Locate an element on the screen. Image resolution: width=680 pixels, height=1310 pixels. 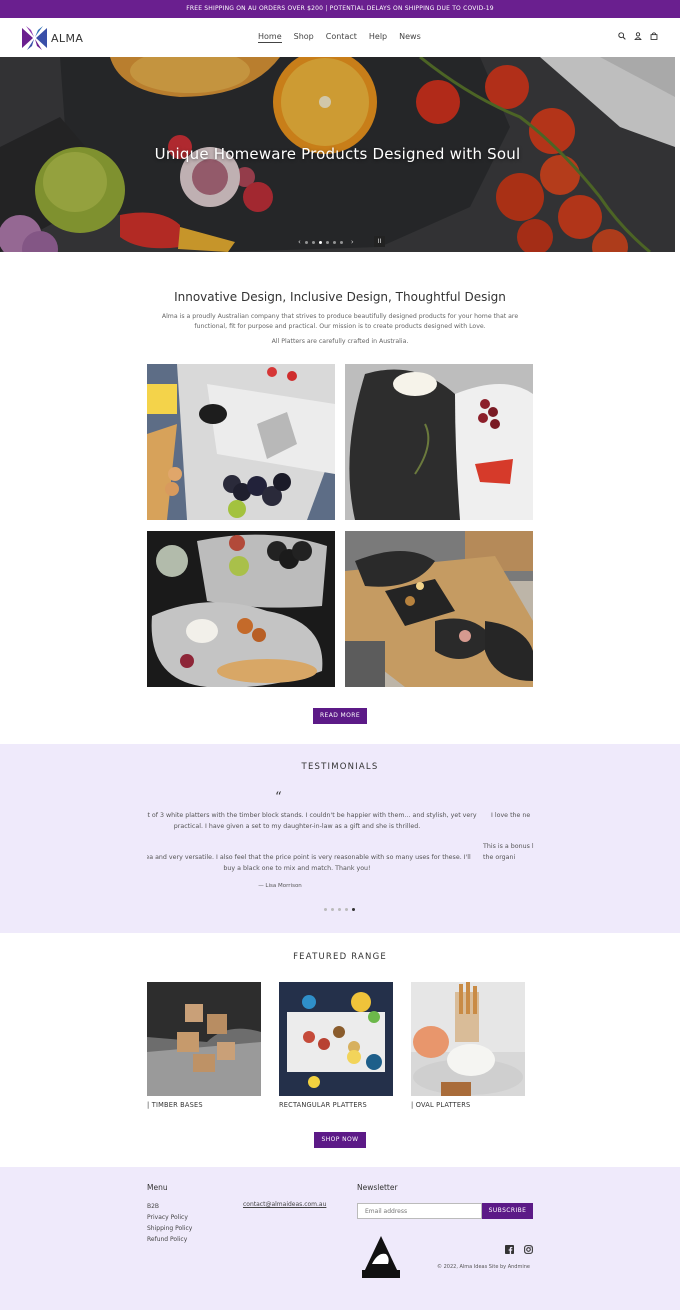
read-more-button: READ MORE is located at coordinates (340, 716).